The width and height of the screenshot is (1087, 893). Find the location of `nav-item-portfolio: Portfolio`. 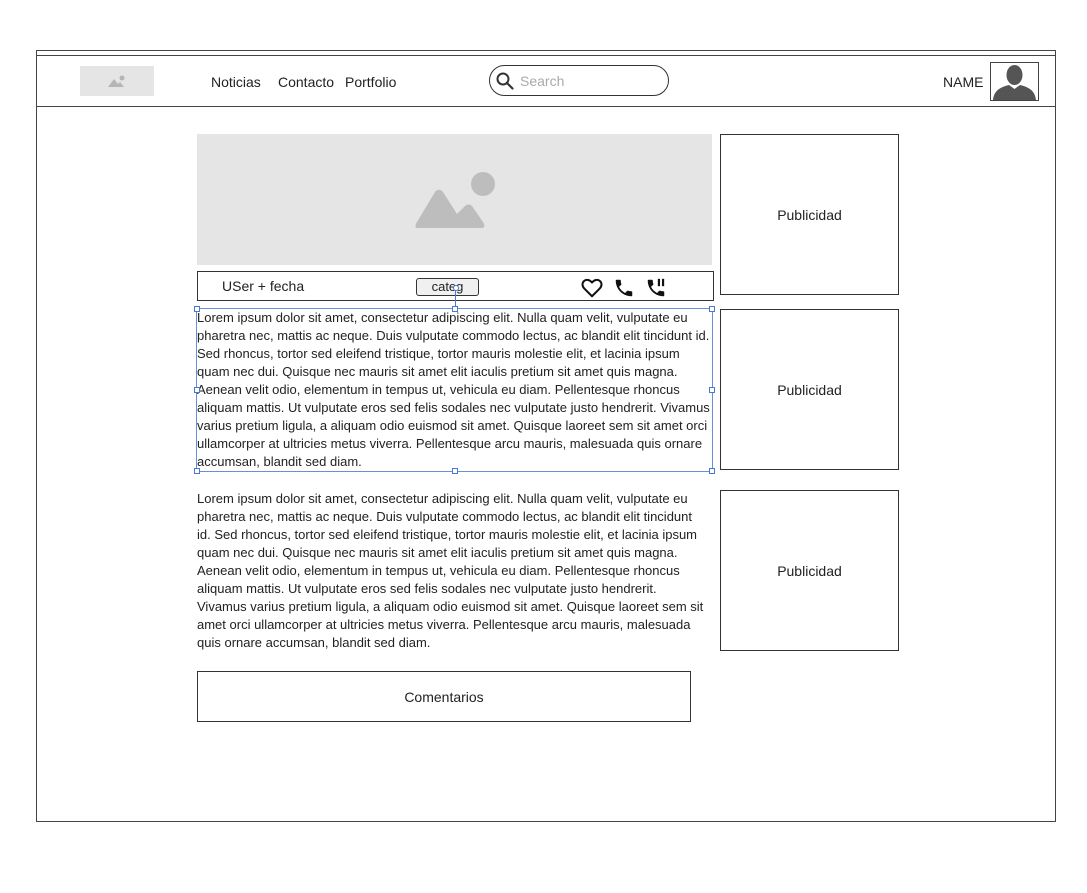

nav-item-portfolio: Portfolio is located at coordinates (370, 82).